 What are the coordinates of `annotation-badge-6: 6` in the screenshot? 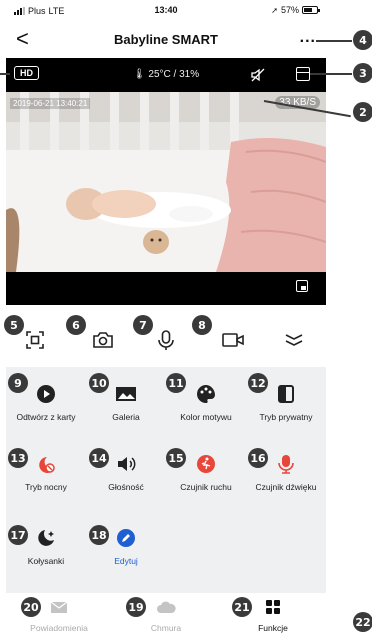 It's located at (76, 325).